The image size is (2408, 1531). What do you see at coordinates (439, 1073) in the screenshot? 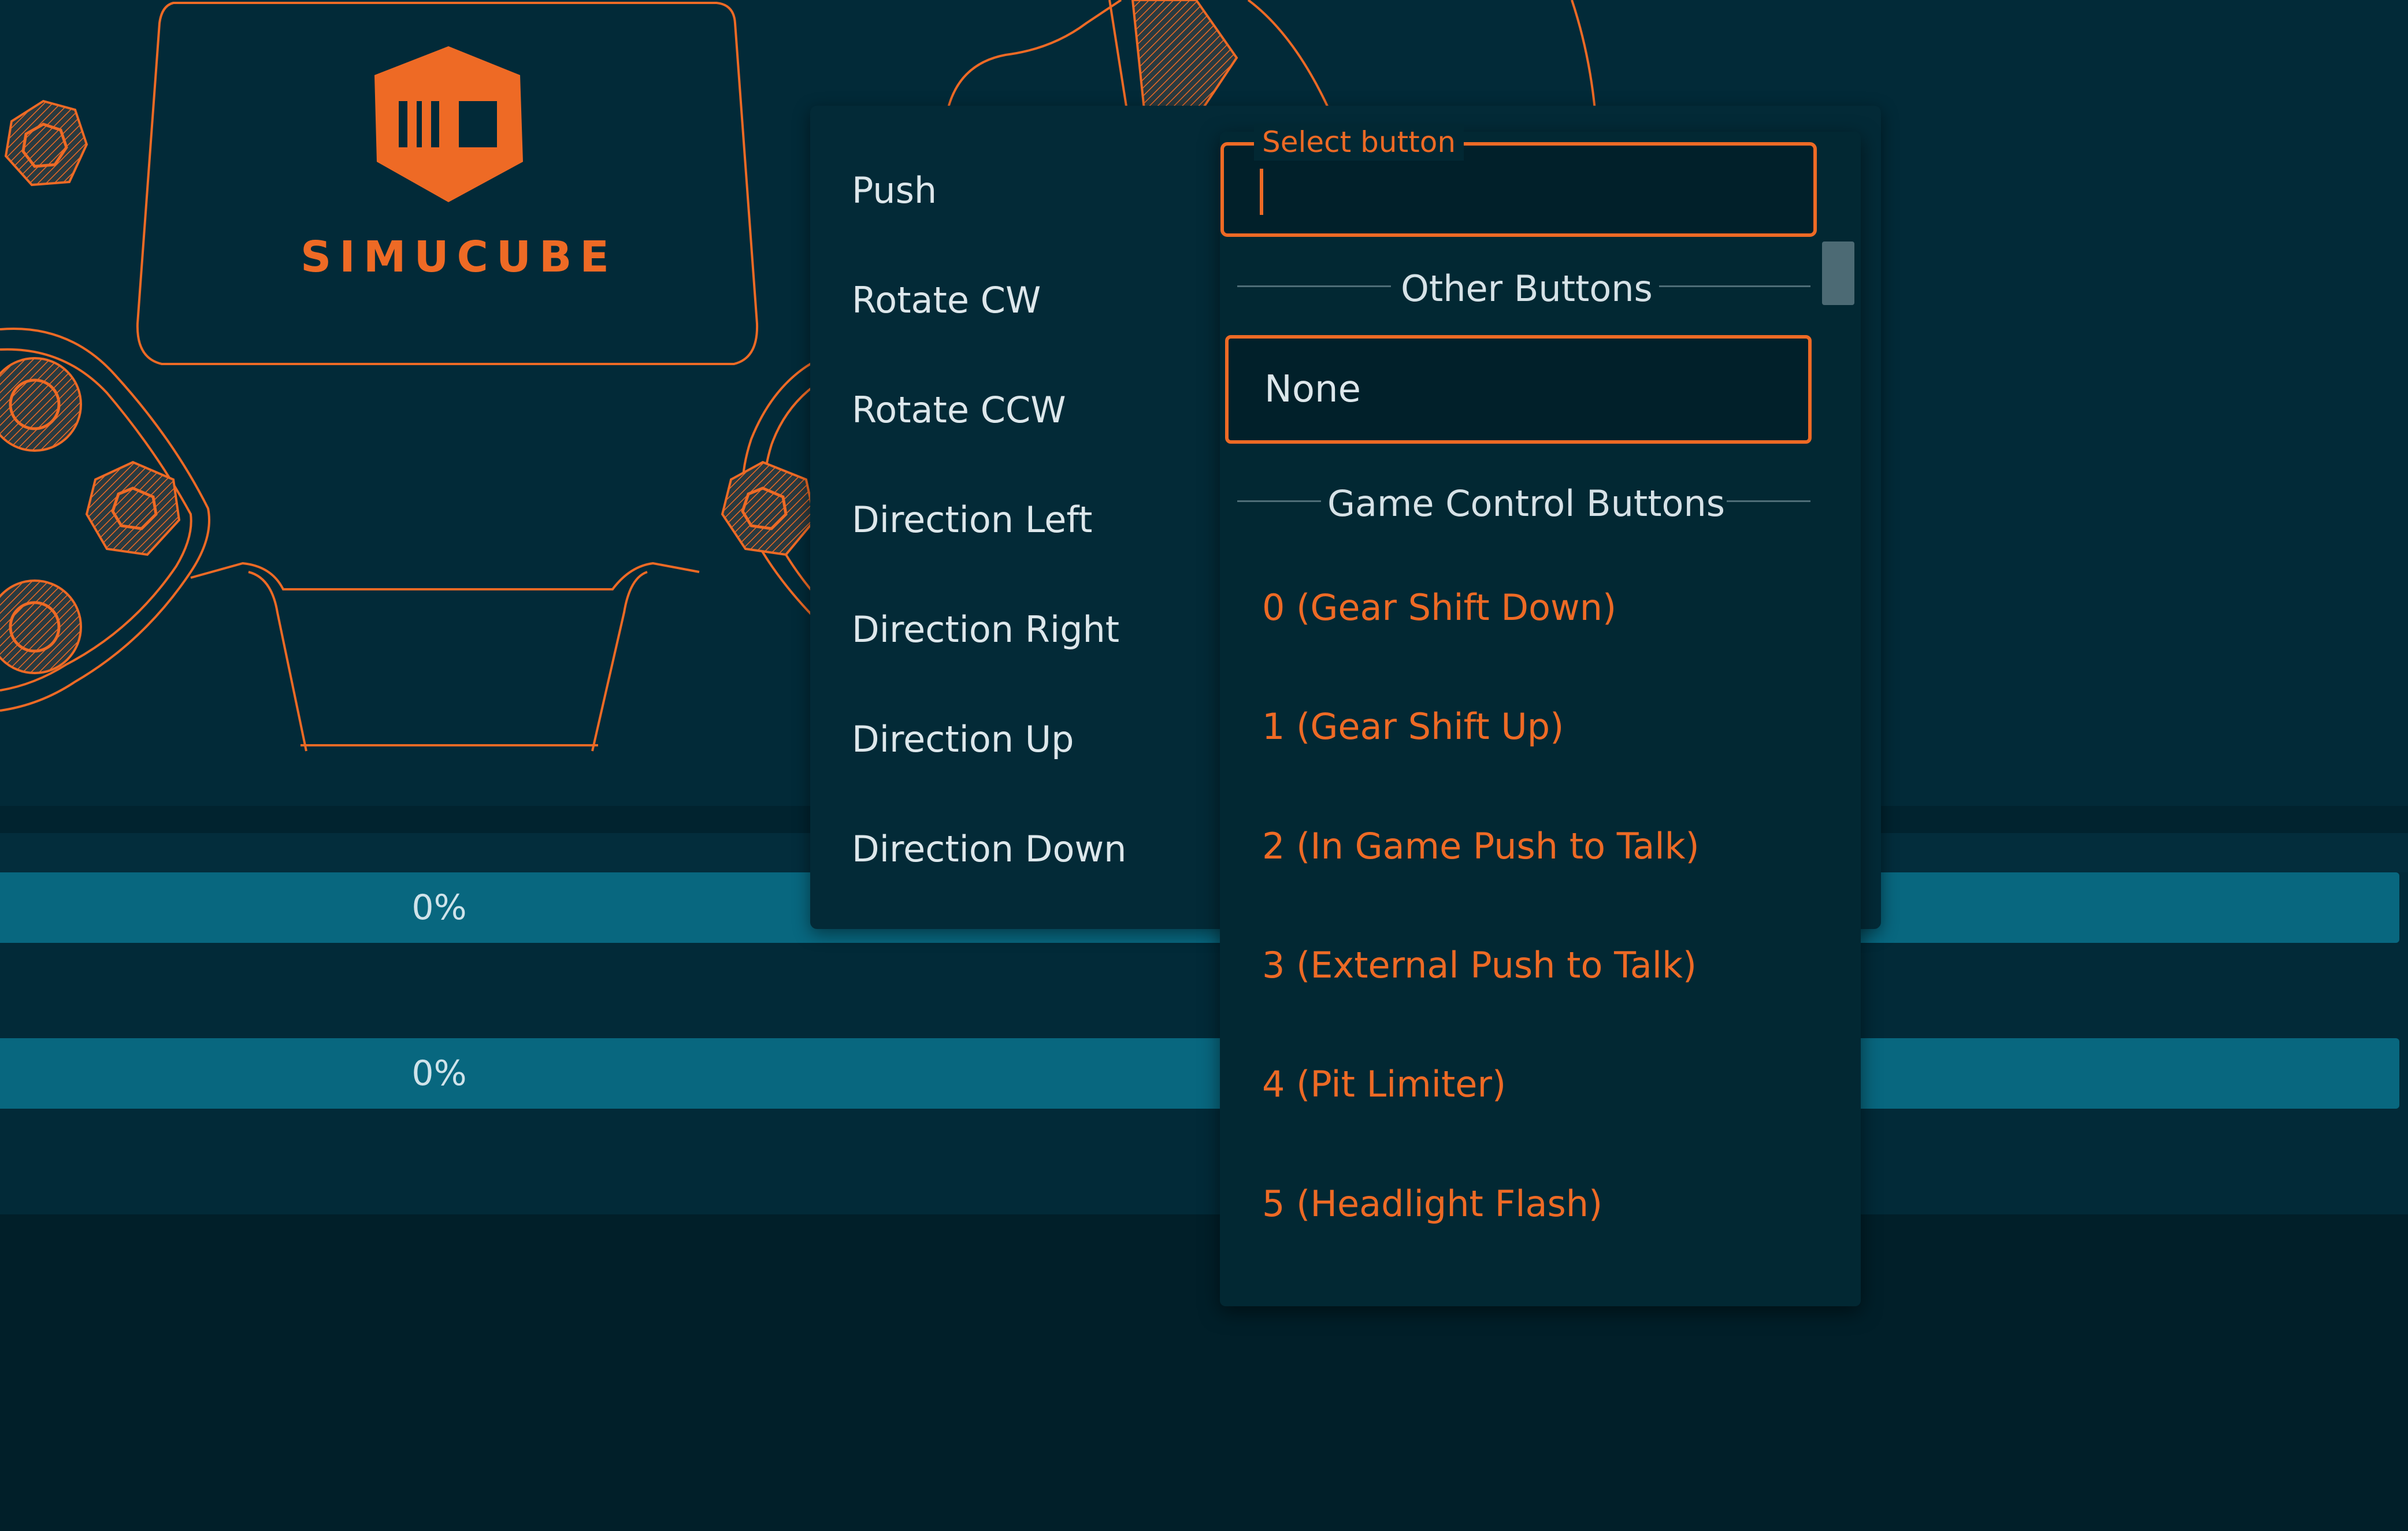
I see `progress-value-2: 0%` at bounding box center [439, 1073].